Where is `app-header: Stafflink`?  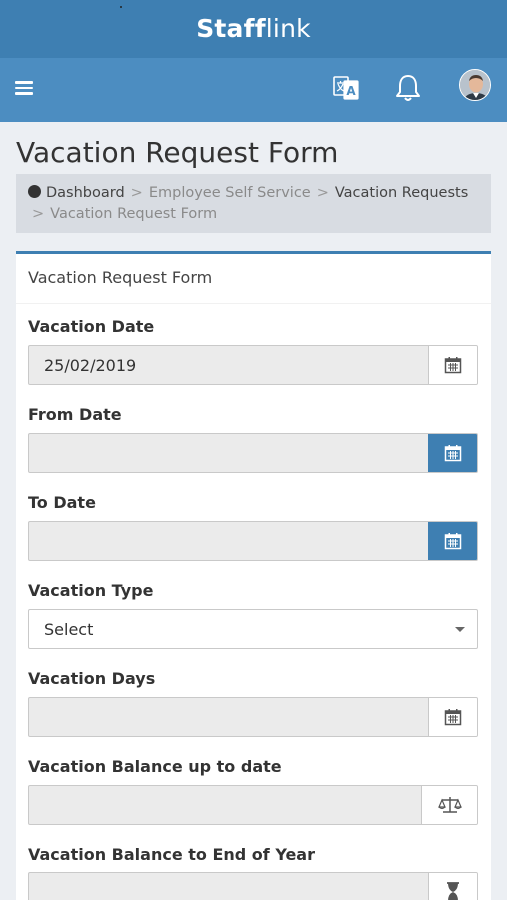 app-header: Stafflink is located at coordinates (253, 29).